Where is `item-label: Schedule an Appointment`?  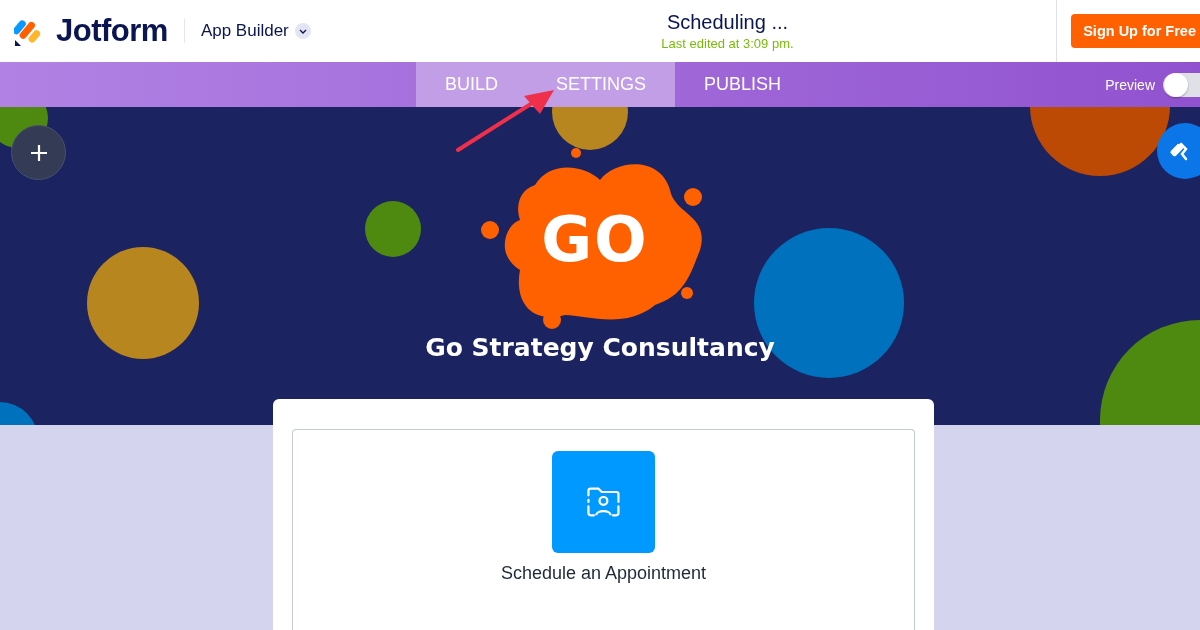 item-label: Schedule an Appointment is located at coordinates (603, 573).